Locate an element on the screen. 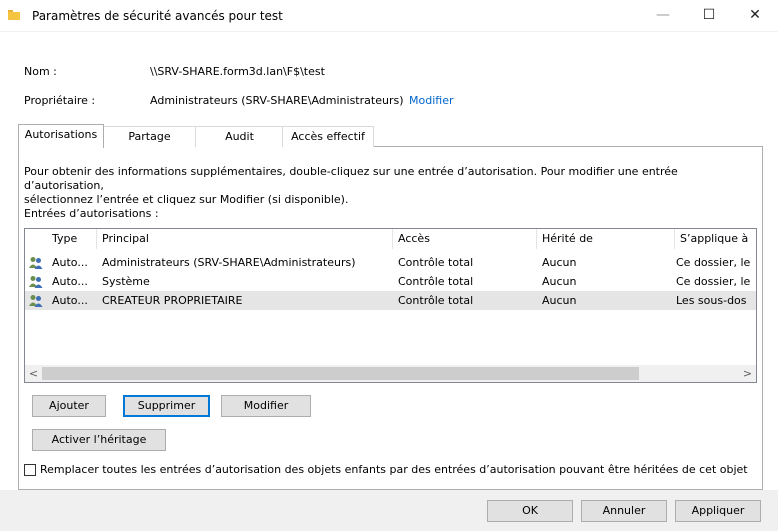  name-label: Nom : is located at coordinates (40, 71).